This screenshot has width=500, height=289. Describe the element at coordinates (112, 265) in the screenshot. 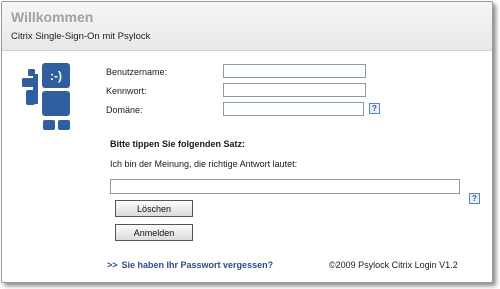

I see `forgot-arrows-icon: >>` at that location.